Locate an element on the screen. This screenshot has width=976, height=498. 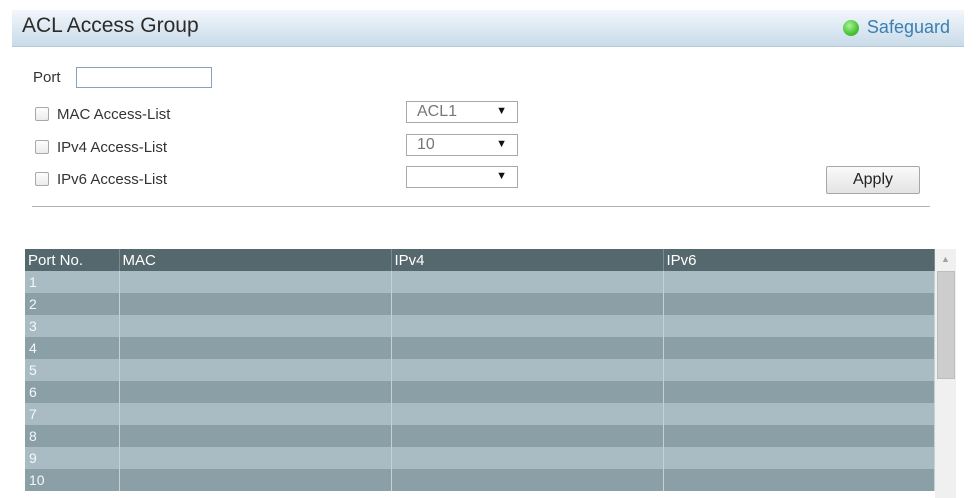
table-row: 9 is located at coordinates (480, 458).